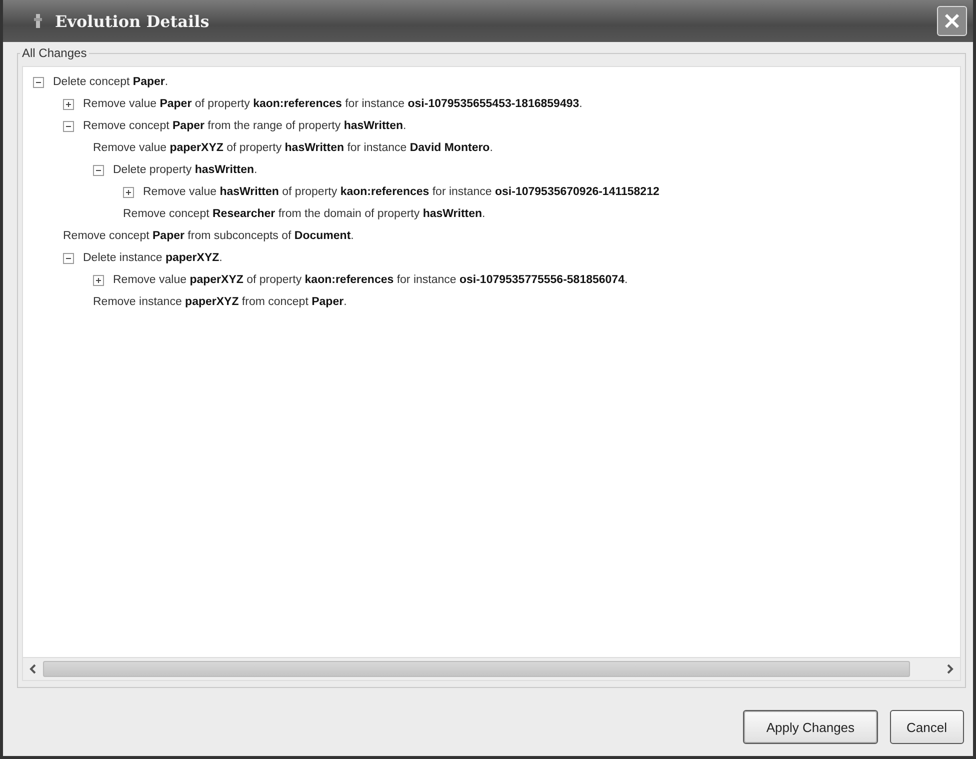 The width and height of the screenshot is (976, 759). Describe the element at coordinates (208, 236) in the screenshot. I see `tree-item: Remove concept Paper from subconcepts of Document.` at that location.